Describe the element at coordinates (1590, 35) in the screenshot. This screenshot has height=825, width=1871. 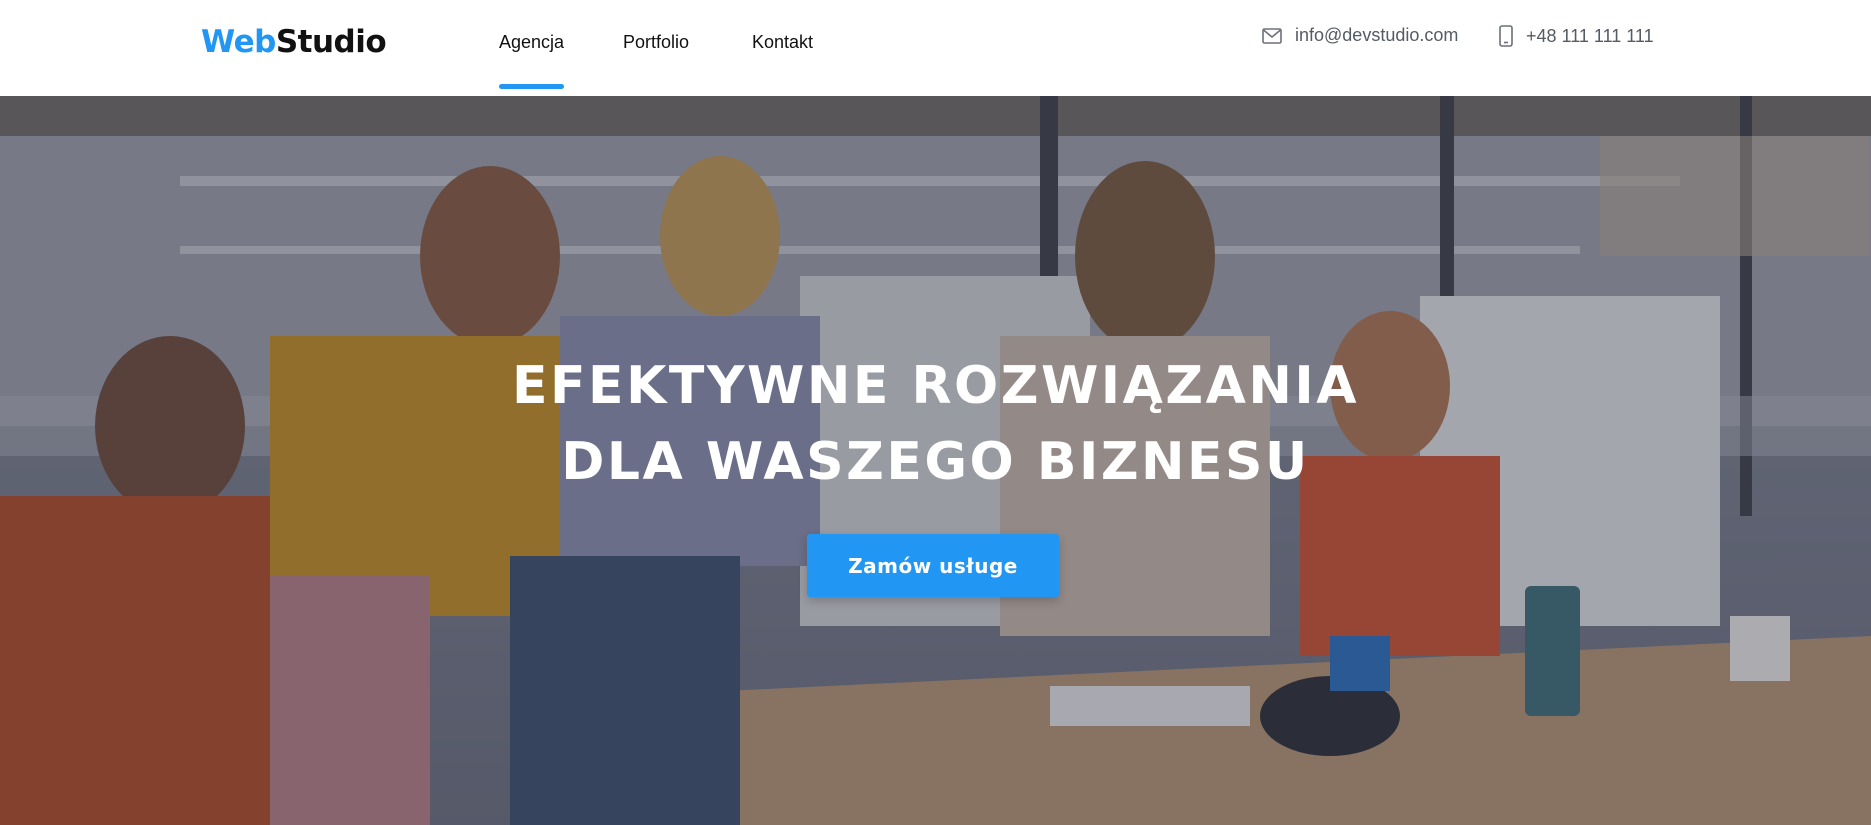
I see `phone-text: +48 111 111 111` at that location.